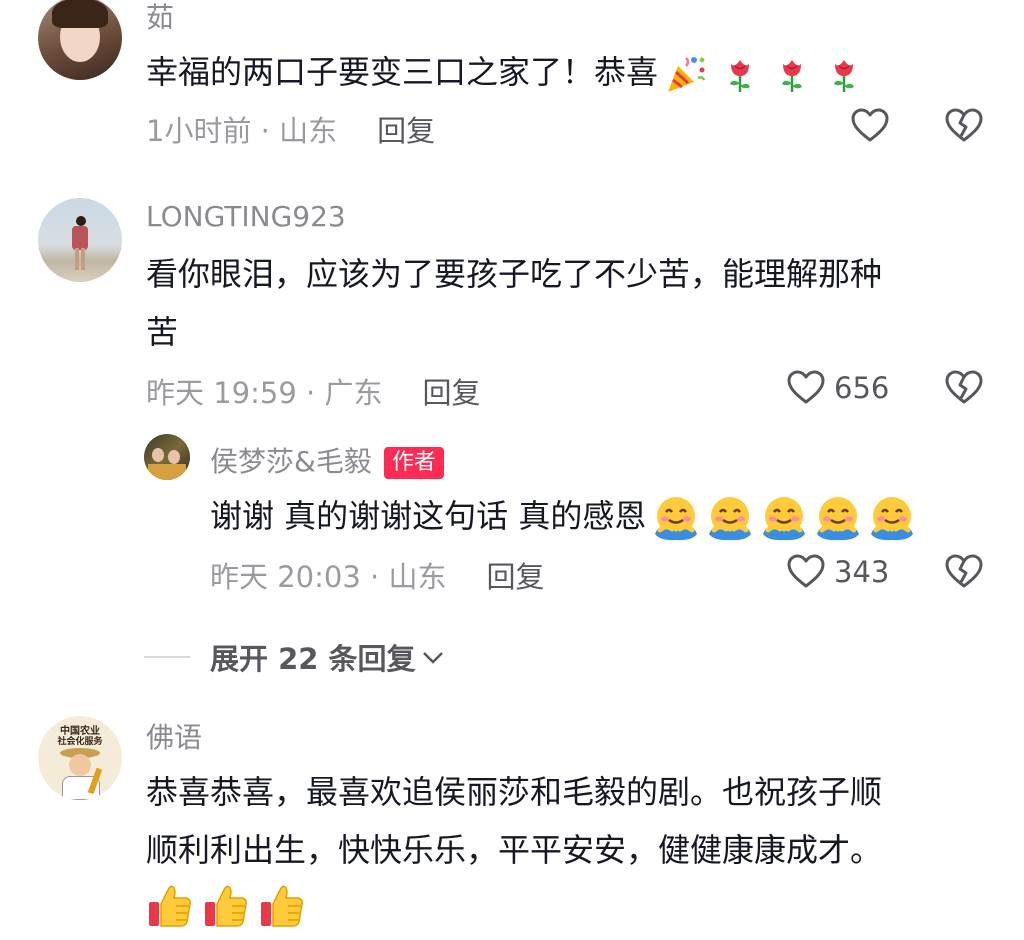  I want to click on username: 佛语, so click(174, 736).